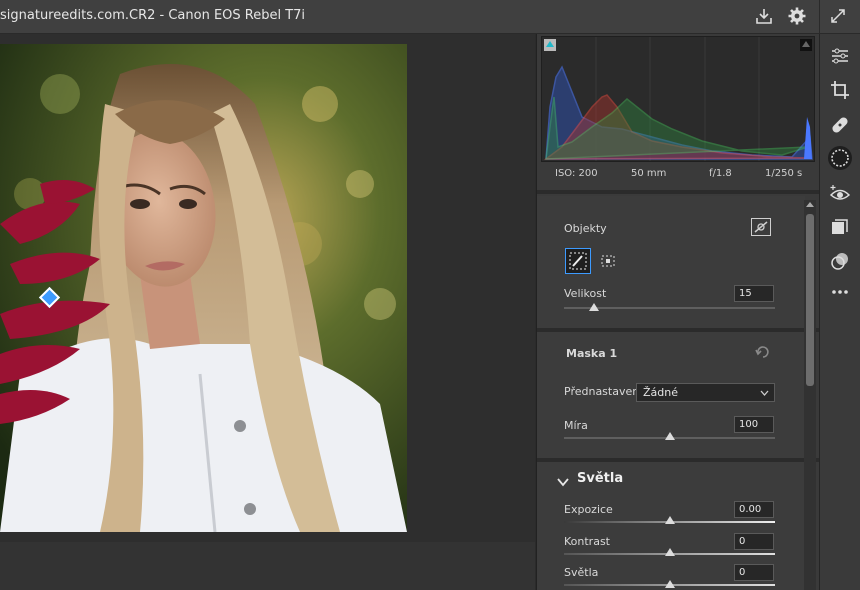 The height and width of the screenshot is (590, 860). I want to click on amount-input: 100, so click(754, 424).